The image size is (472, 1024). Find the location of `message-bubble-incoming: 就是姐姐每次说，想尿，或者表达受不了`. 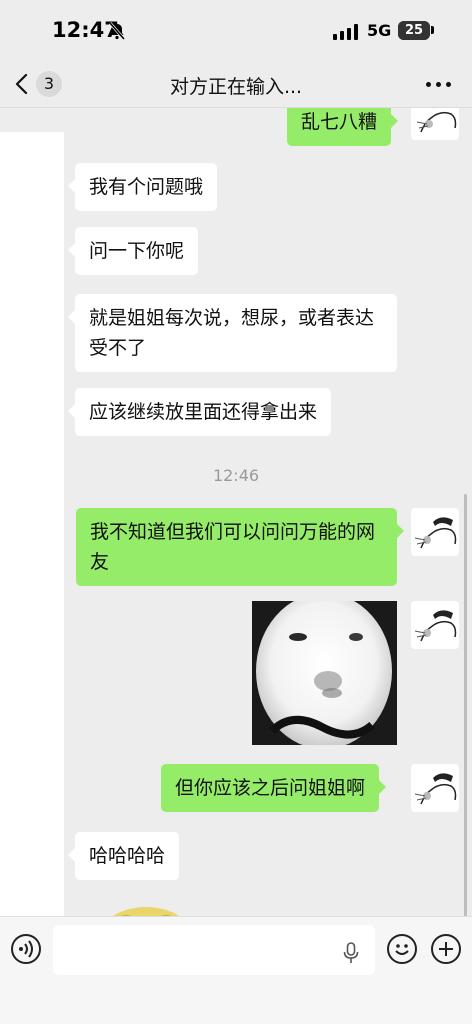

message-bubble-incoming: 就是姐姐每次说，想尿，或者表达受不了 is located at coordinates (232, 333).